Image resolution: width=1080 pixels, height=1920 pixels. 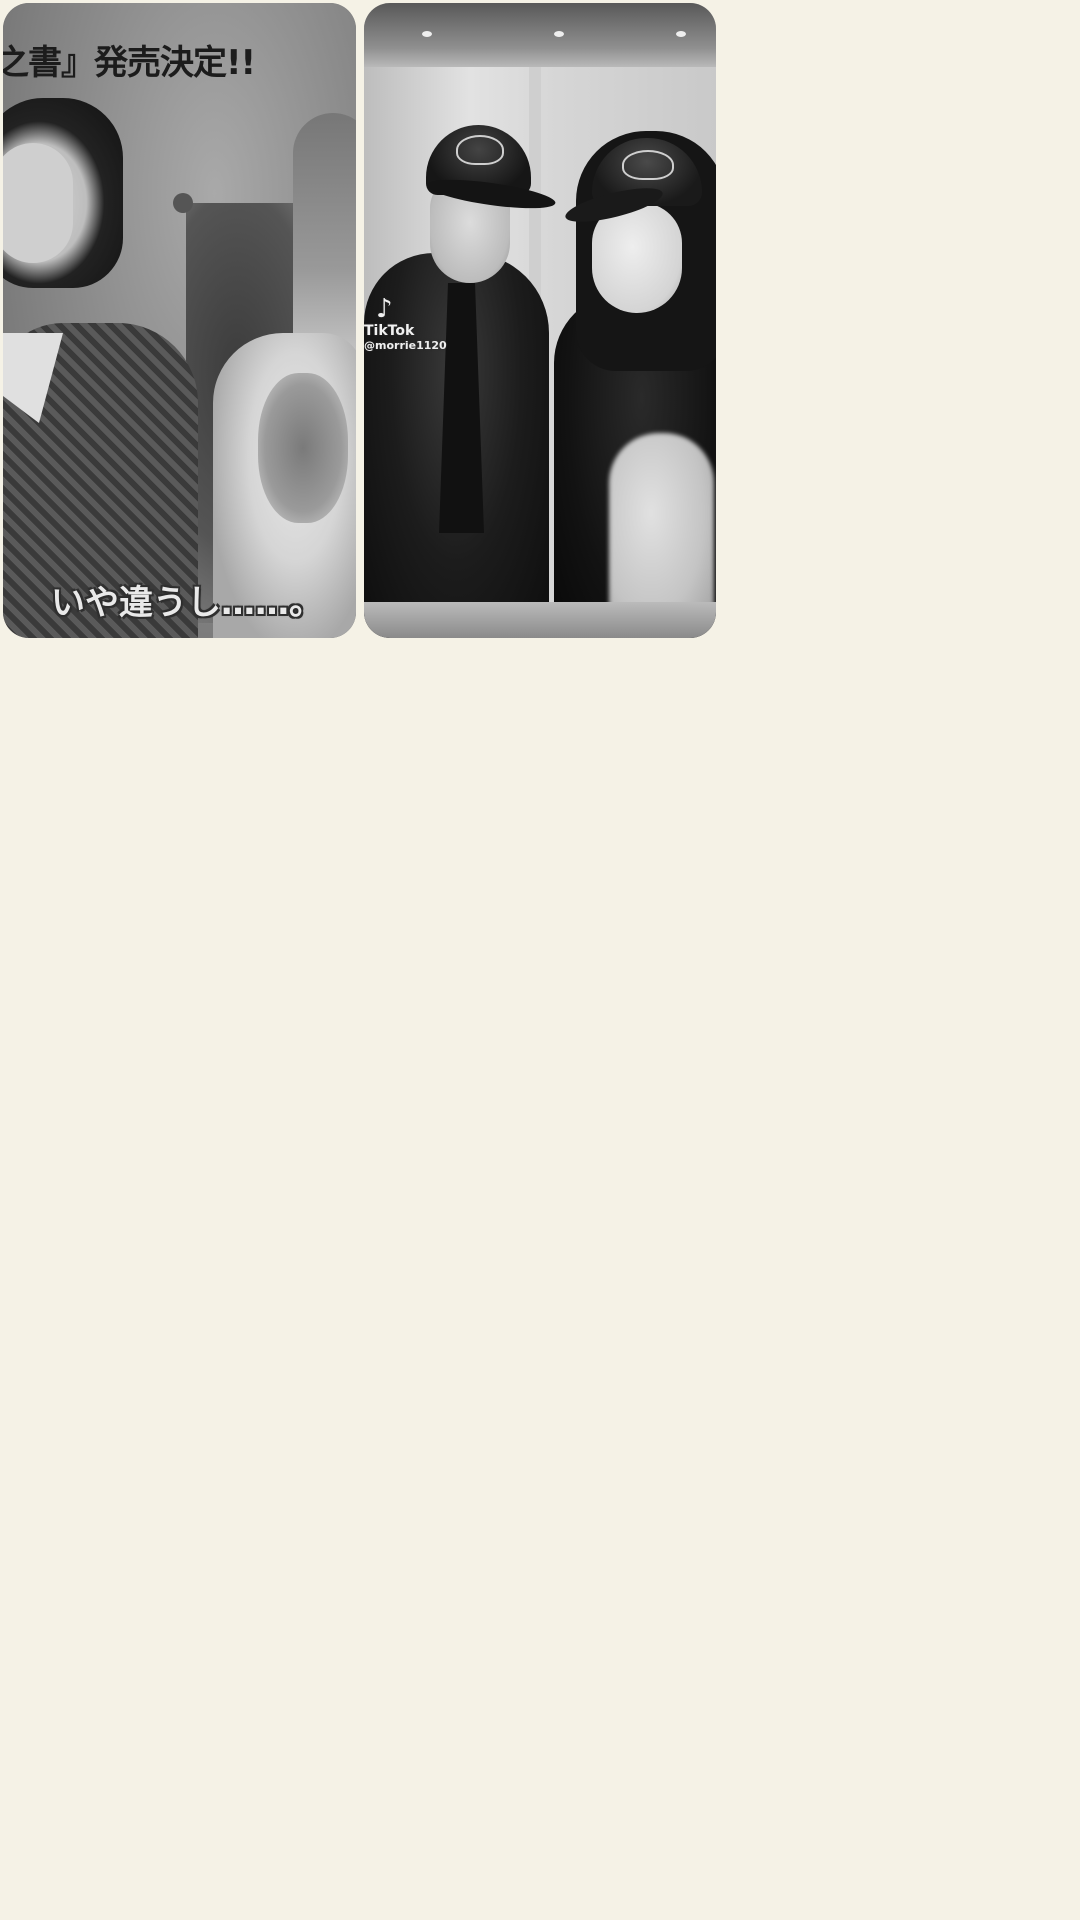 What do you see at coordinates (303, 448) in the screenshot?
I see `flower-print` at bounding box center [303, 448].